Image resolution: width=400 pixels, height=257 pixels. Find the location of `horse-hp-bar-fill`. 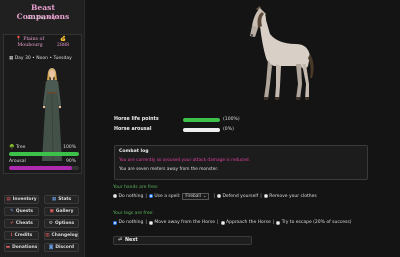

horse-hp-bar-fill is located at coordinates (201, 120).